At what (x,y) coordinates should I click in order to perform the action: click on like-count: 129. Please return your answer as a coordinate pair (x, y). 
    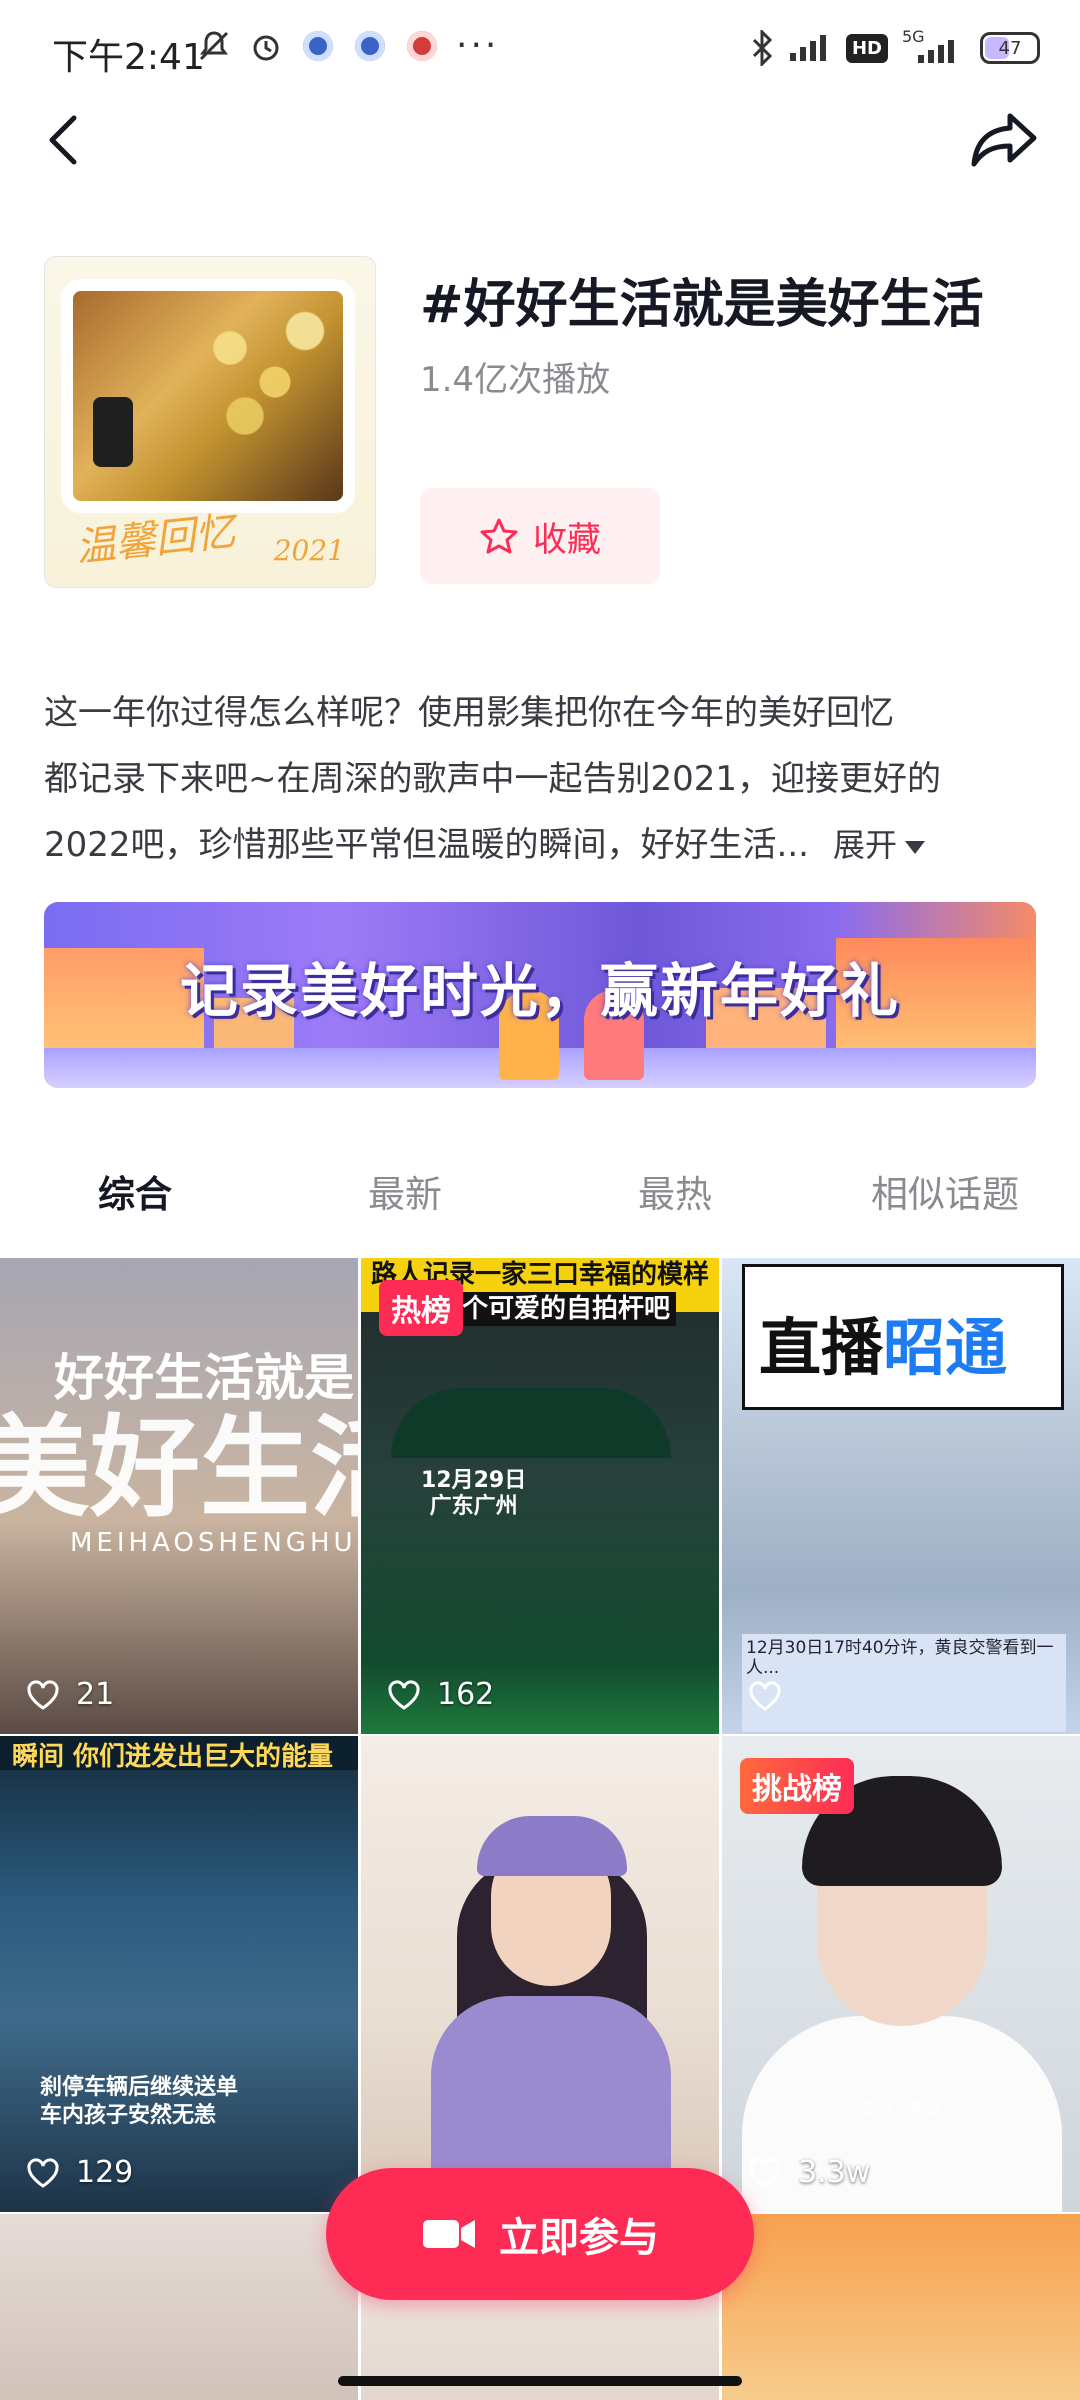
    Looking at the image, I should click on (79, 2172).